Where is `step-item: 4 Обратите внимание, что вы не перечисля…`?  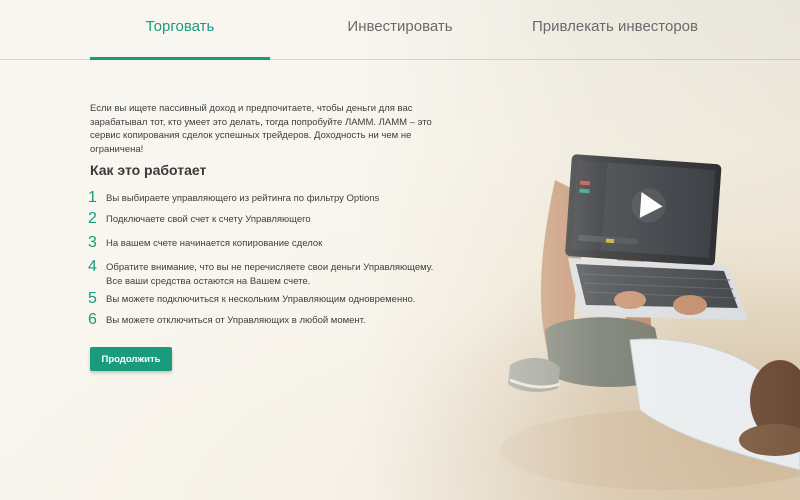
step-item: 4 Обратите внимание, что вы не перечисля… is located at coordinates (267, 273).